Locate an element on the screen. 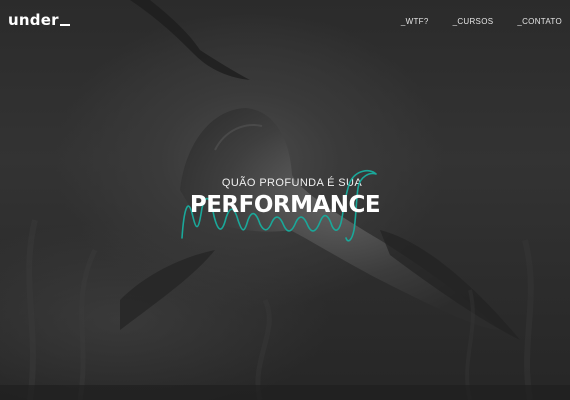 This screenshot has width=570, height=400. nav-menu: _WTF? _CURSOS _CONTATO is located at coordinates (481, 22).